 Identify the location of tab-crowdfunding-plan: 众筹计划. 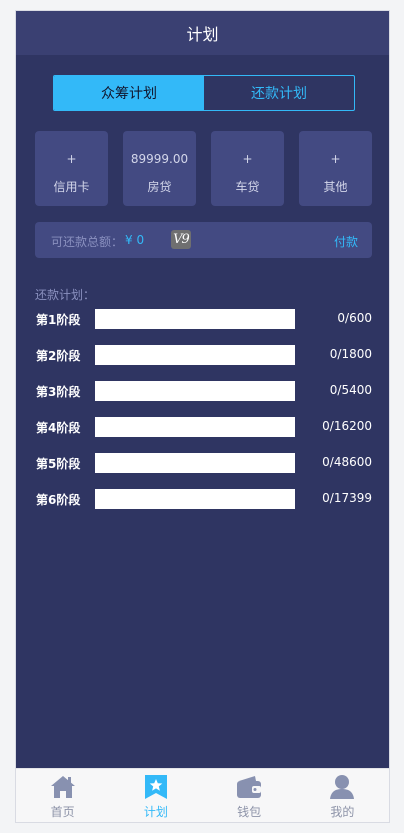
(129, 93).